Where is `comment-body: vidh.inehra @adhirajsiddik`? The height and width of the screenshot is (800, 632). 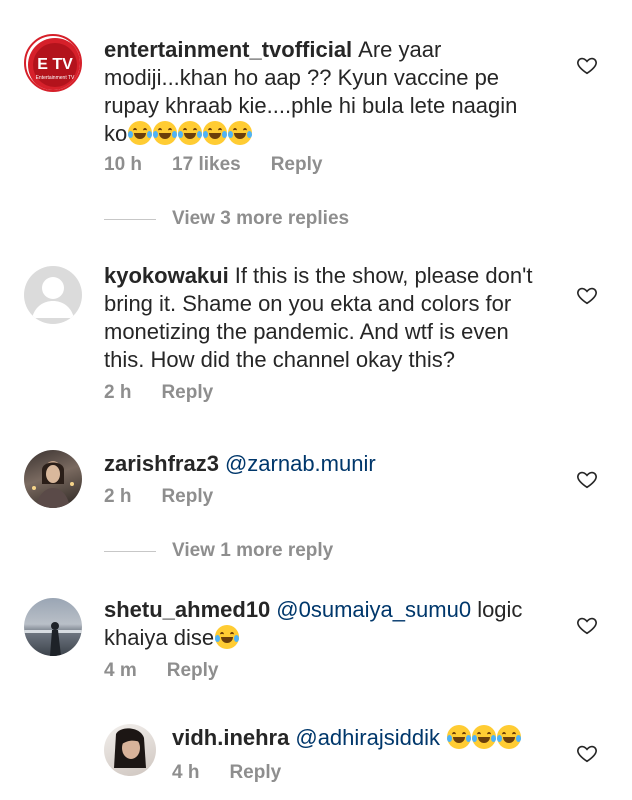
comment-body: vidh.inehra @adhirajsiddik is located at coordinates (367, 738).